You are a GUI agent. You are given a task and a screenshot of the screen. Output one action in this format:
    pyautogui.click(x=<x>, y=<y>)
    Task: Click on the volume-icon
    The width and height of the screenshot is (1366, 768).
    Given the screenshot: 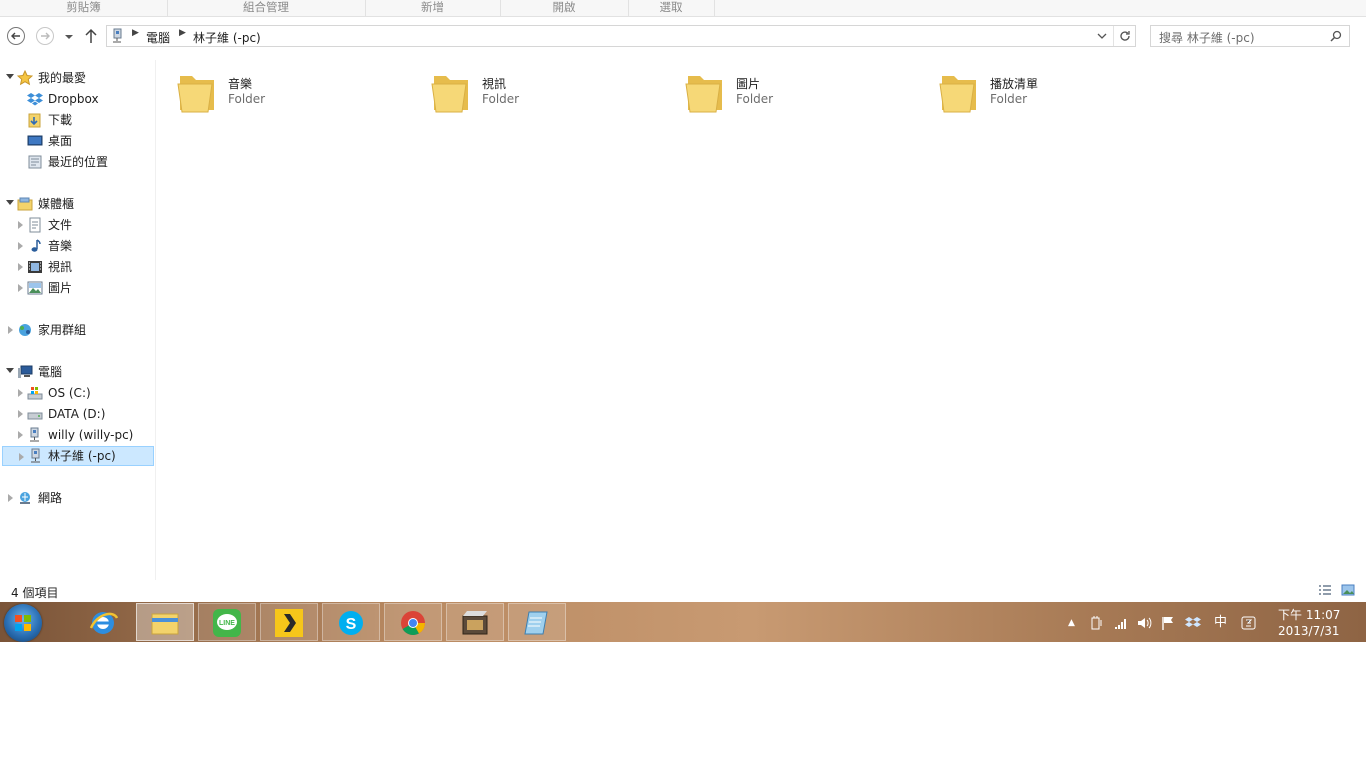 What is the action you would take?
    pyautogui.click(x=1144, y=623)
    